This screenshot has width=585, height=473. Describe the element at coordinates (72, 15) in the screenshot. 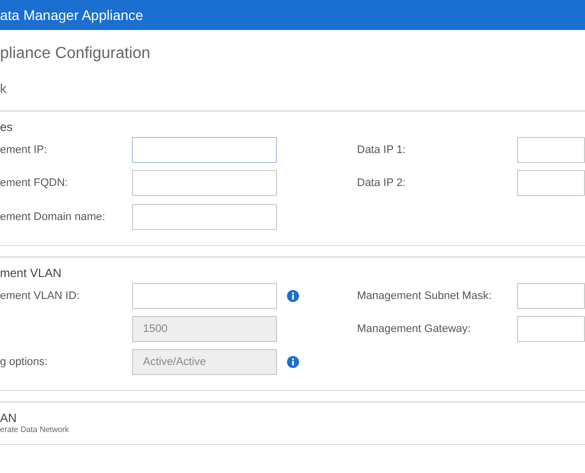

I see `app-title: ata Manager Appliance` at that location.